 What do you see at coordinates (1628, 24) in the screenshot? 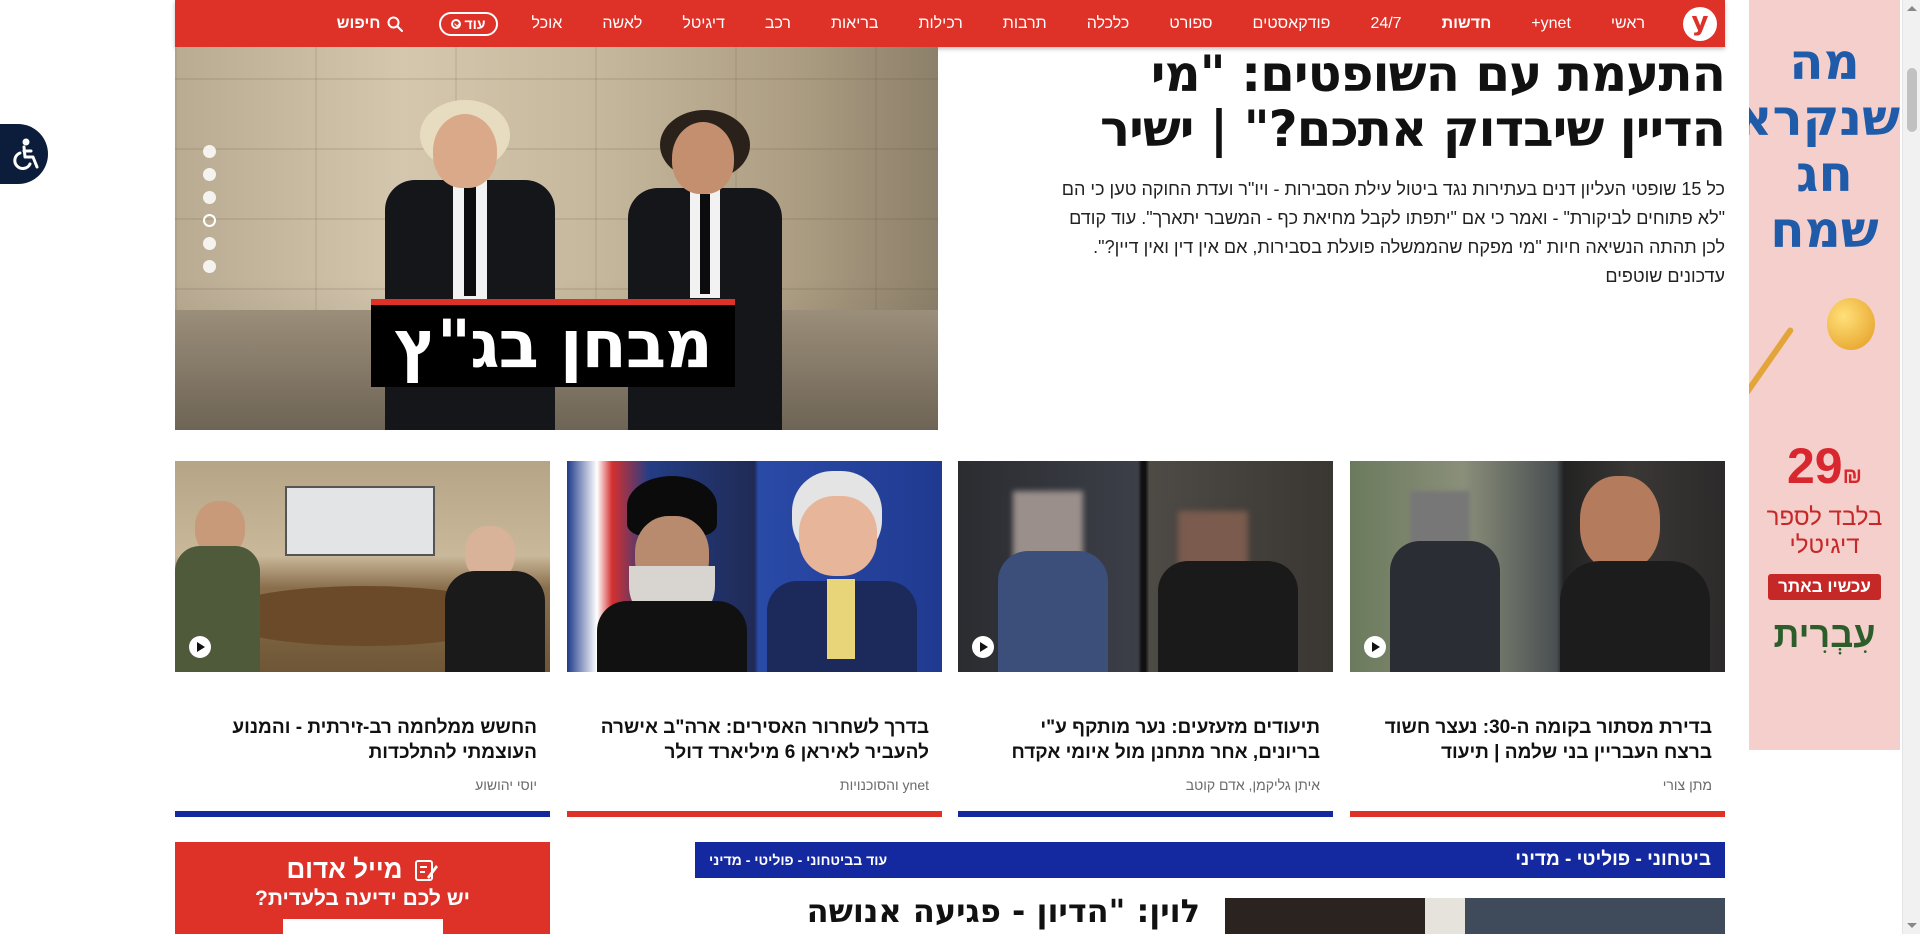
I see `nav-item: ראשי` at bounding box center [1628, 24].